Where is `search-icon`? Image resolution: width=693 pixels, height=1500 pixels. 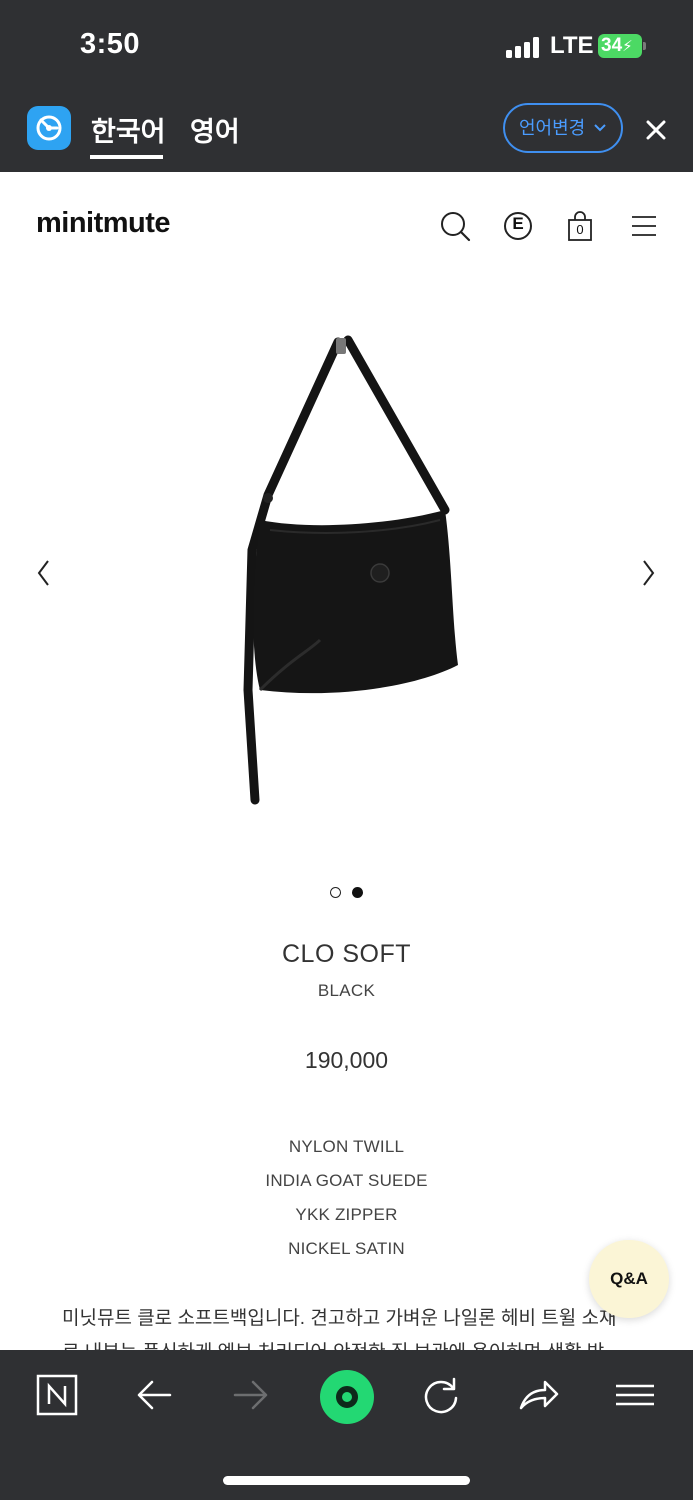 search-icon is located at coordinates (455, 226).